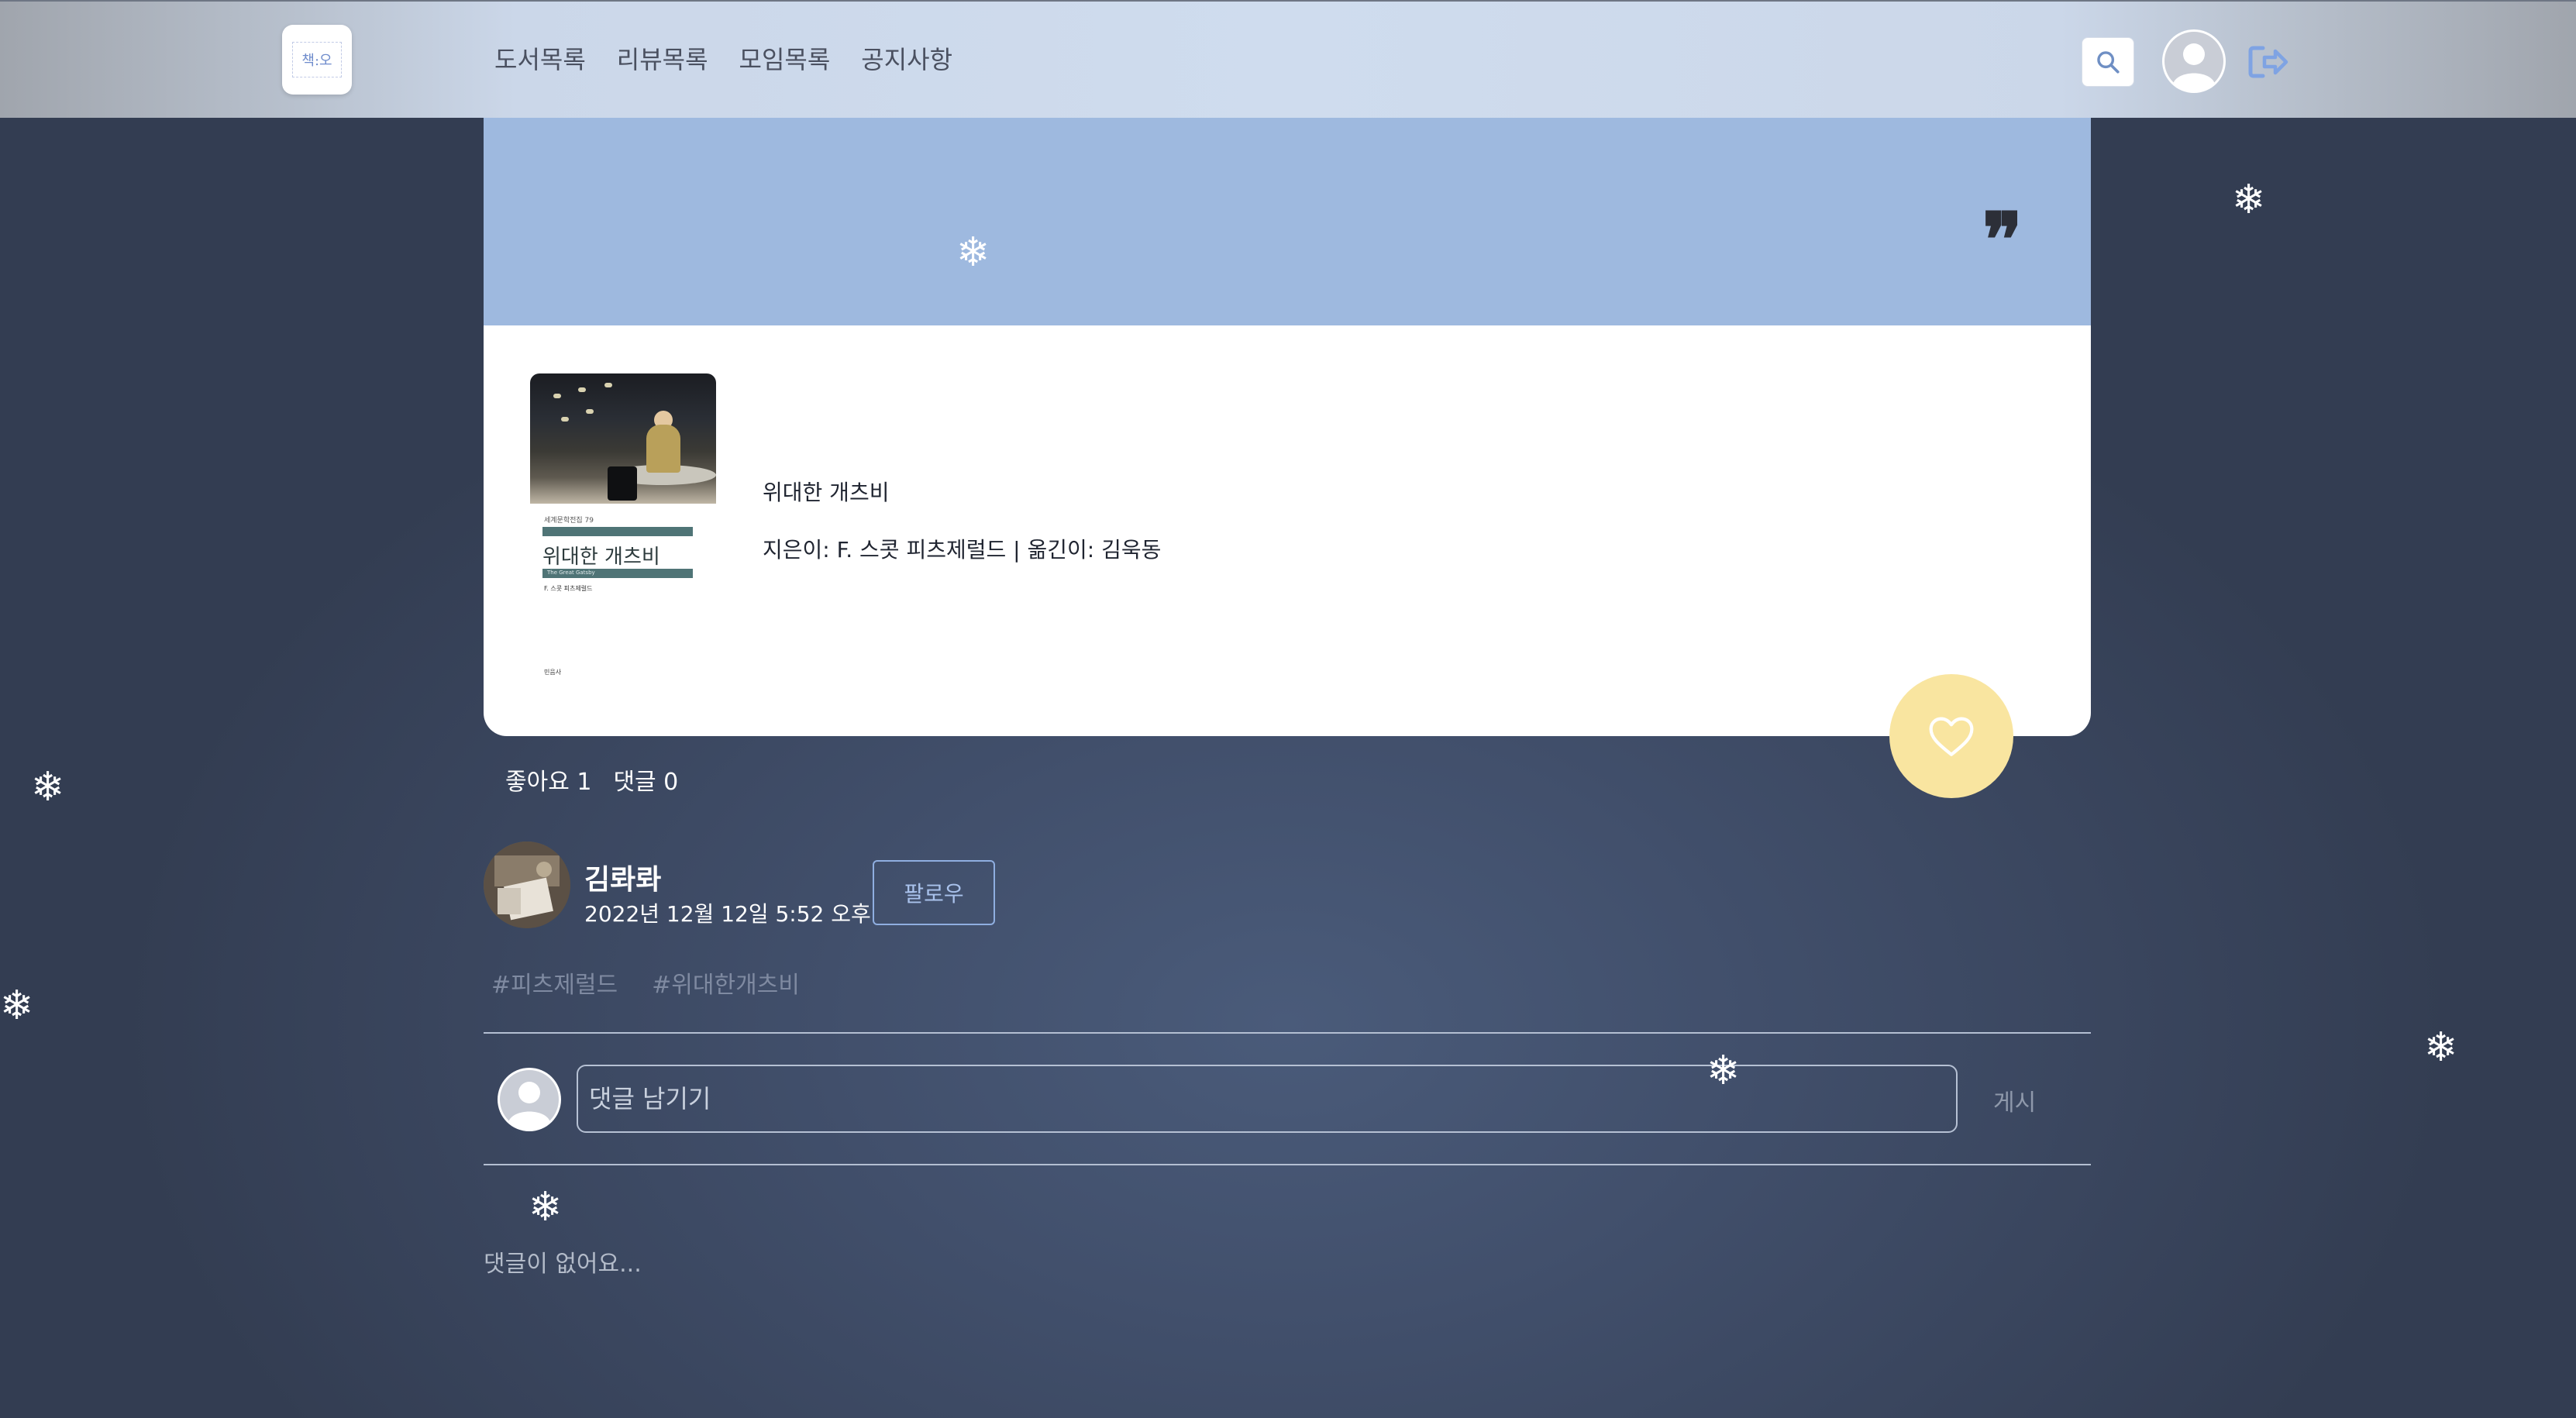 The height and width of the screenshot is (1418, 2576). What do you see at coordinates (723, 58) in the screenshot?
I see `main-nav: 도서목록 리뷰목록 모임목록 공지사항` at bounding box center [723, 58].